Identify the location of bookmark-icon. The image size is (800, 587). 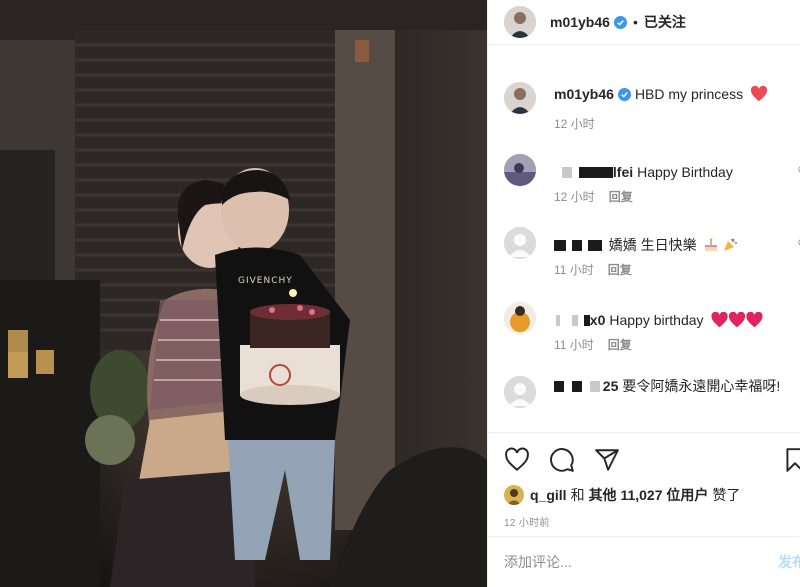
(791, 460).